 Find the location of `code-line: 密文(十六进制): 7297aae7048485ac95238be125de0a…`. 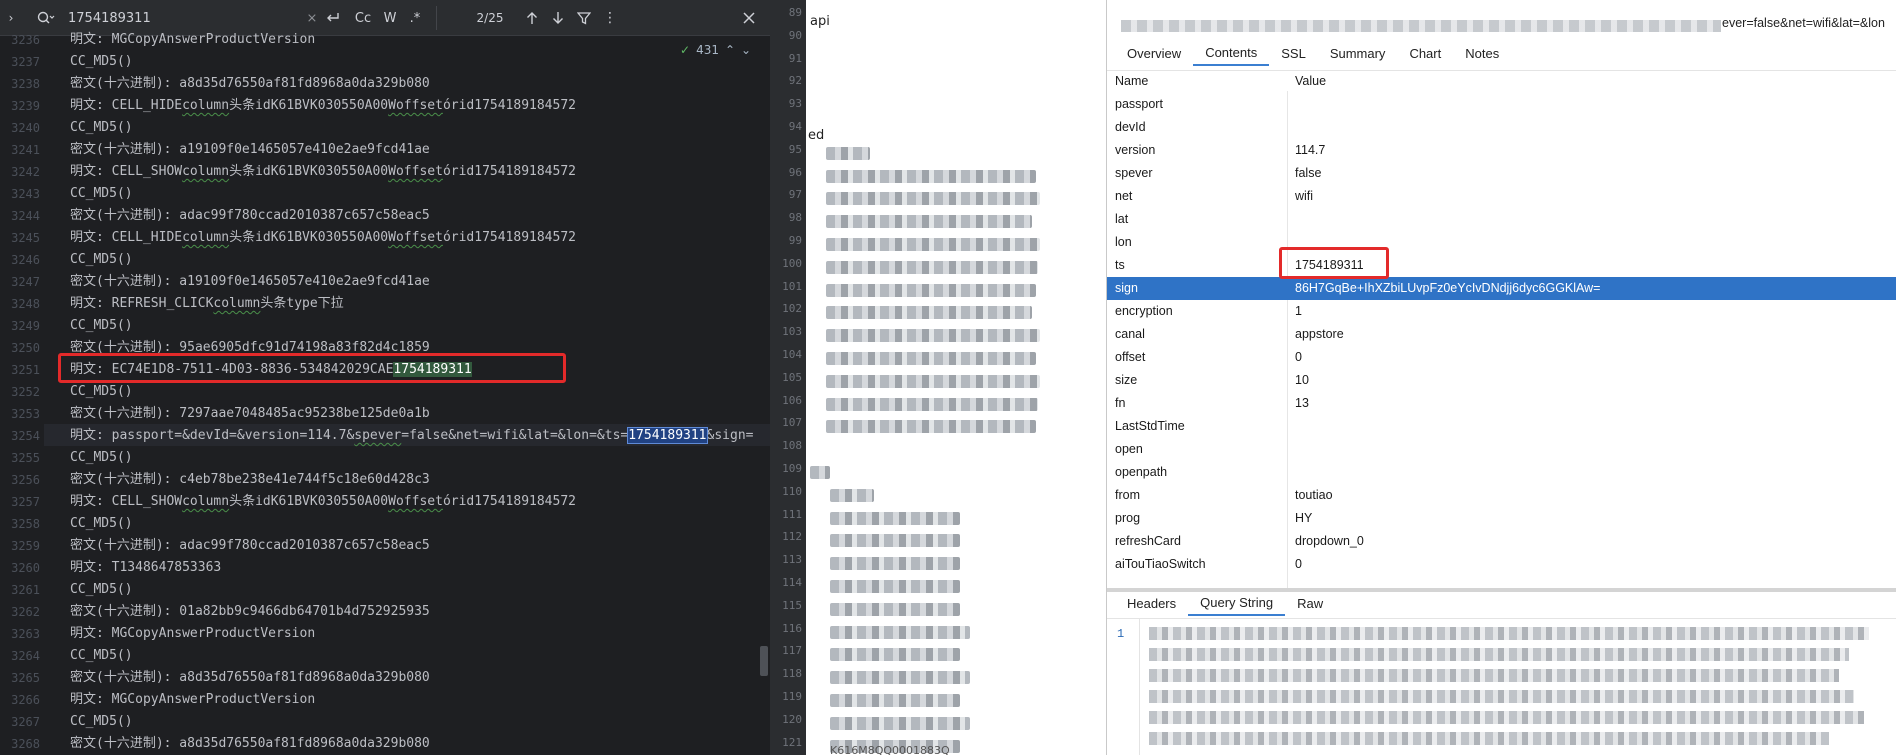

code-line: 密文(十六进制): 7297aae7048485ac95238be125de0a… is located at coordinates (250, 414).